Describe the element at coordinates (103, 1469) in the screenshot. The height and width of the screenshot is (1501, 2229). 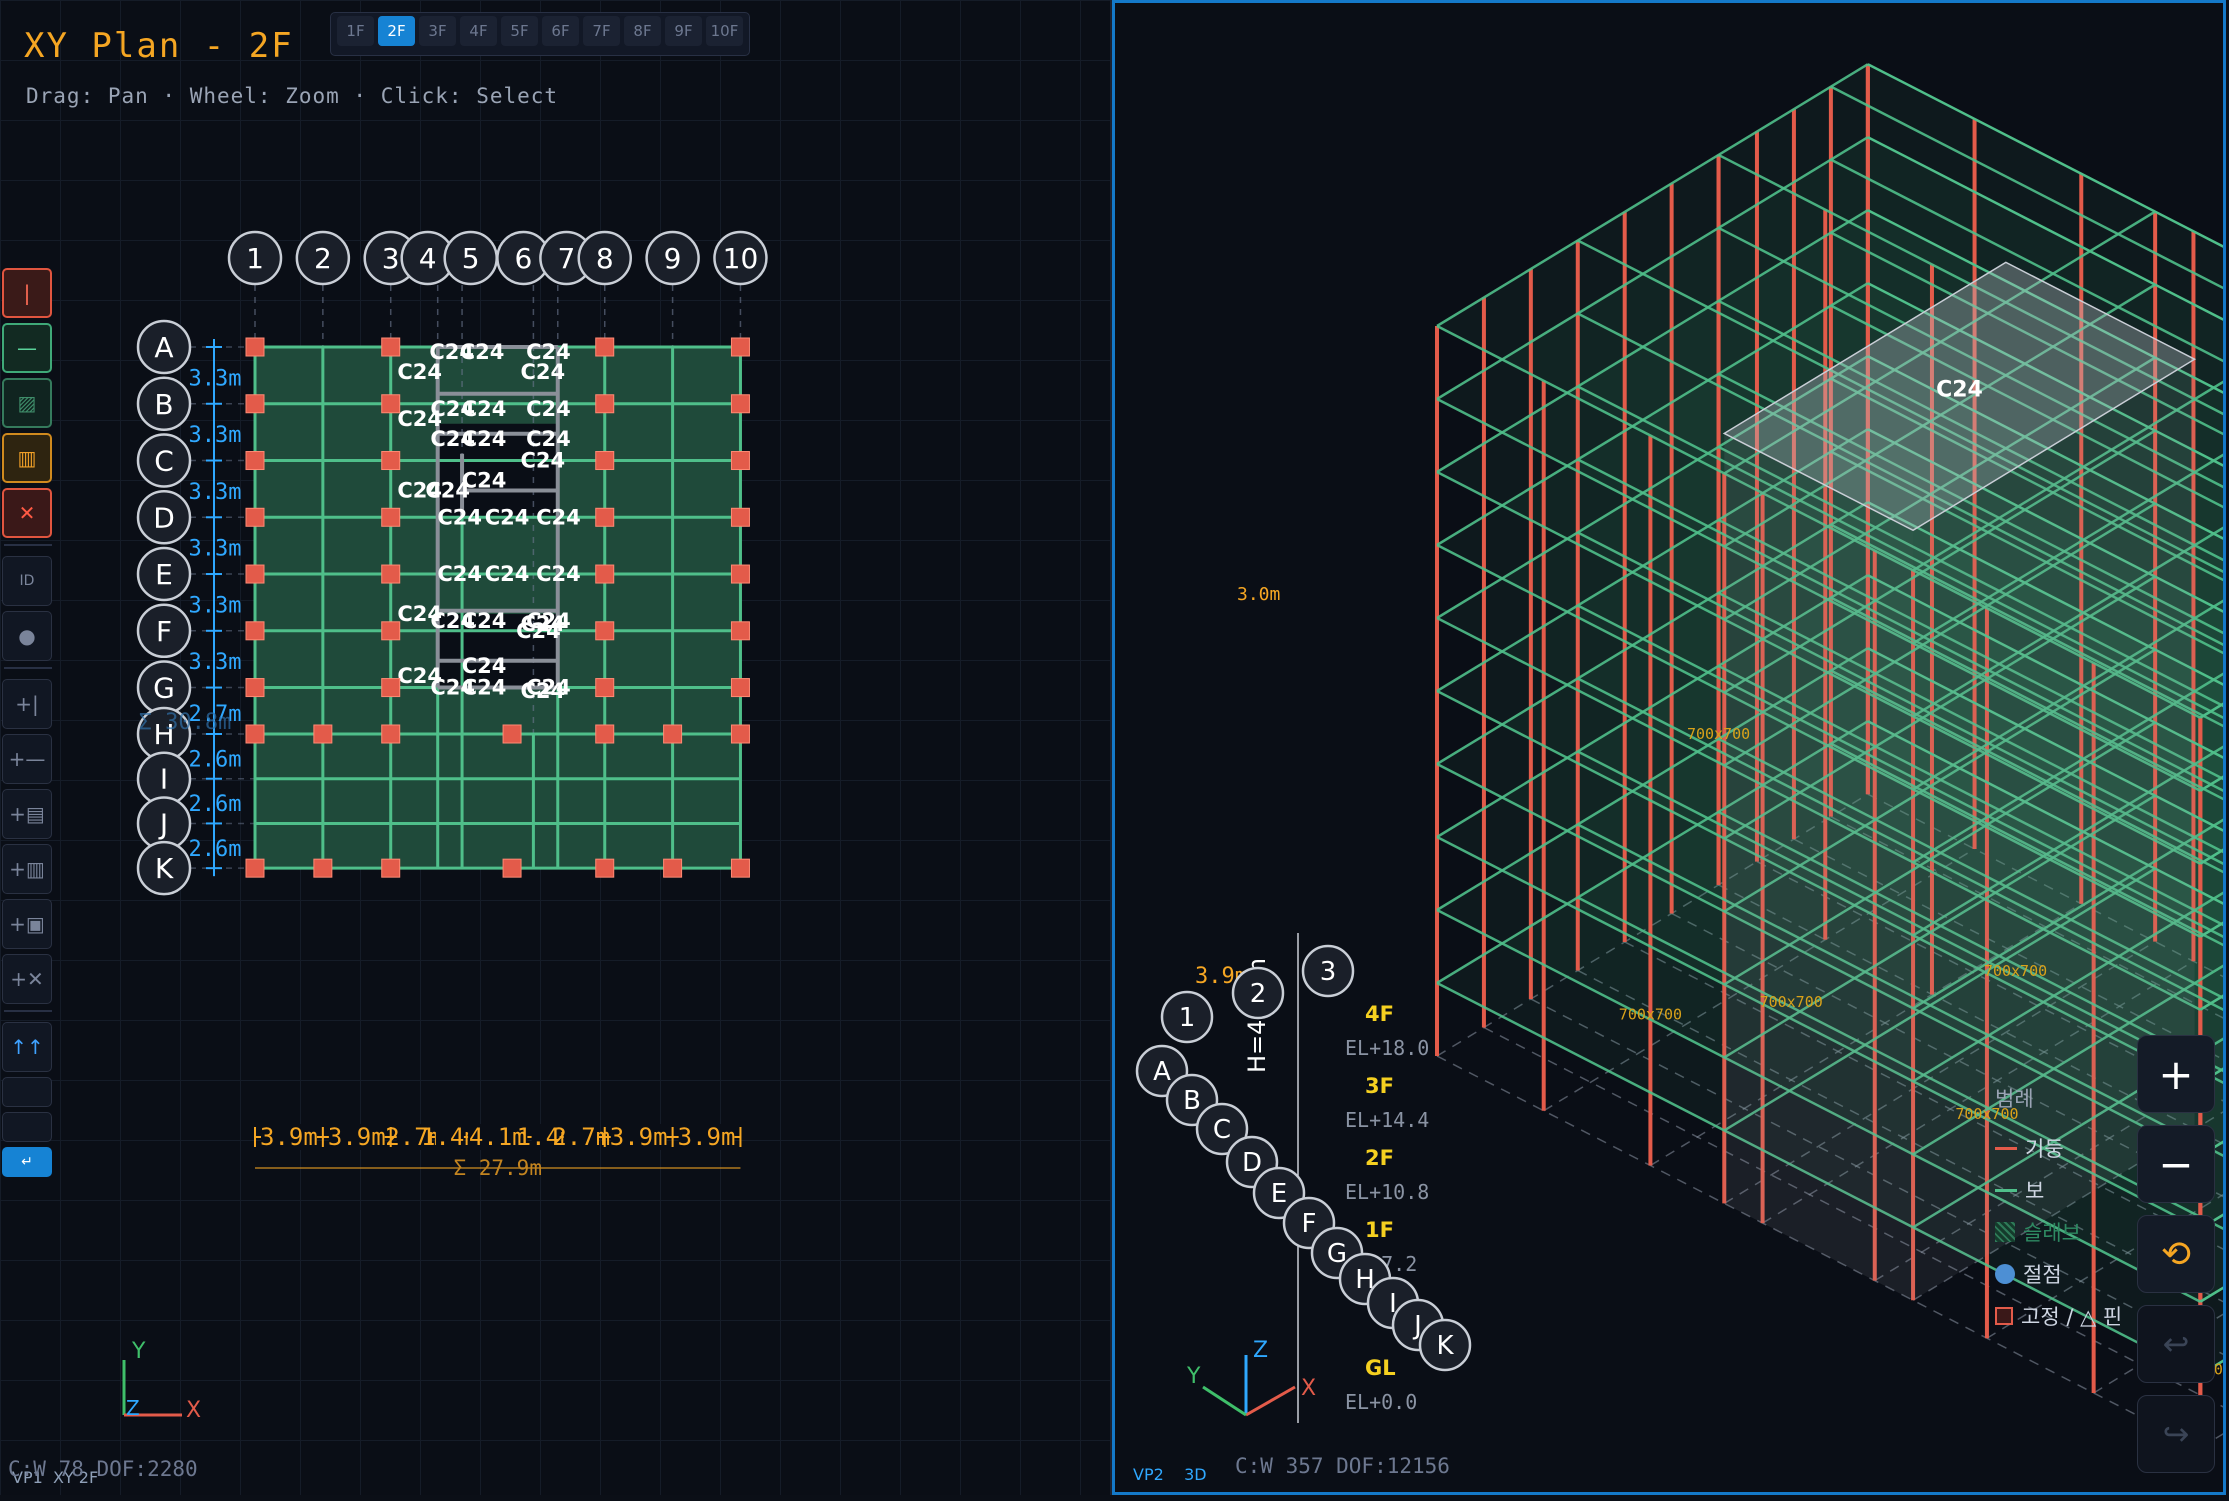
I see `plan-stats: C:W 78 DOF:2280` at that location.